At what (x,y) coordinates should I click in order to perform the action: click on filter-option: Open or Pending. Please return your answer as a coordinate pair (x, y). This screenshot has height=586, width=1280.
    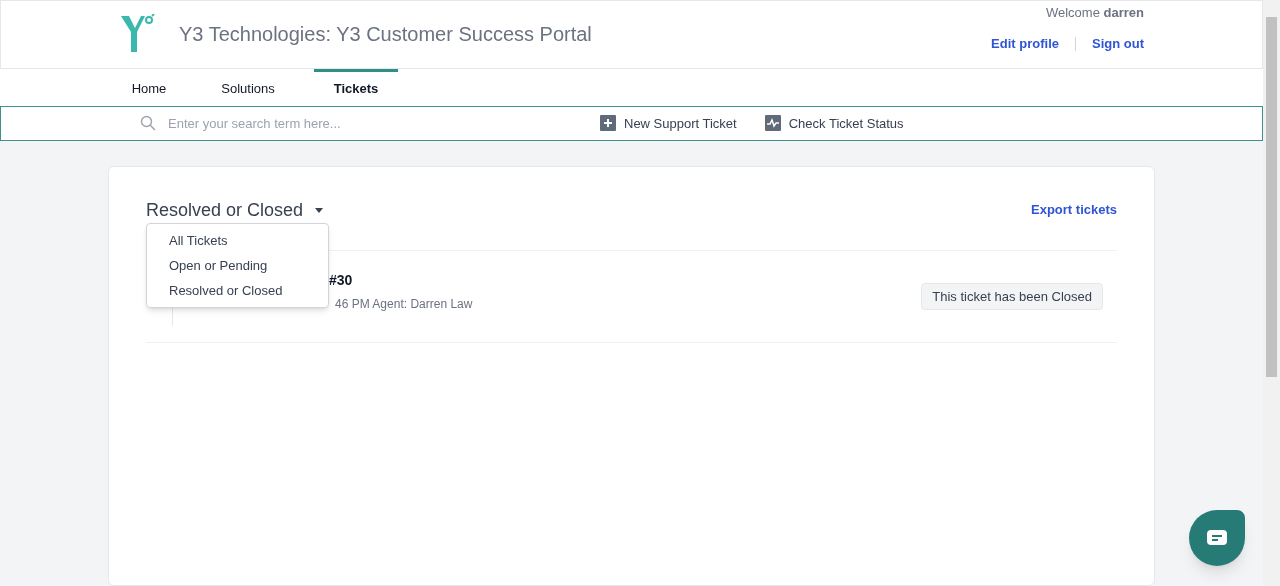
    Looking at the image, I should click on (237, 265).